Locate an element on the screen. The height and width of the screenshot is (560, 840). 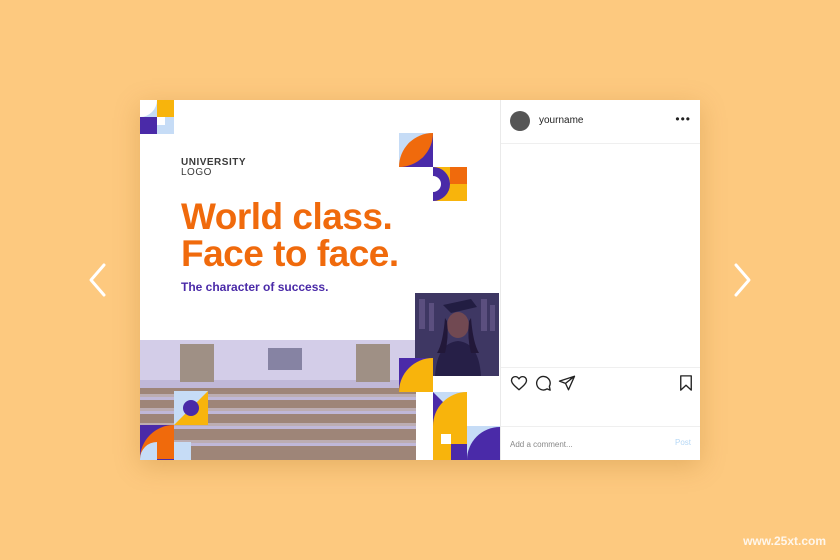
headline-line-2: Face to face. is located at coordinates (290, 253).